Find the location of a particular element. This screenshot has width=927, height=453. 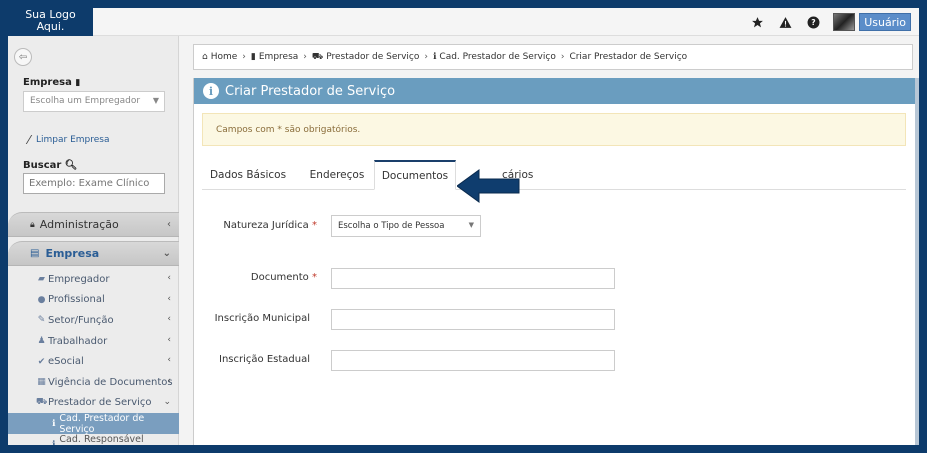

building-icon: ▮ is located at coordinates (253, 57).